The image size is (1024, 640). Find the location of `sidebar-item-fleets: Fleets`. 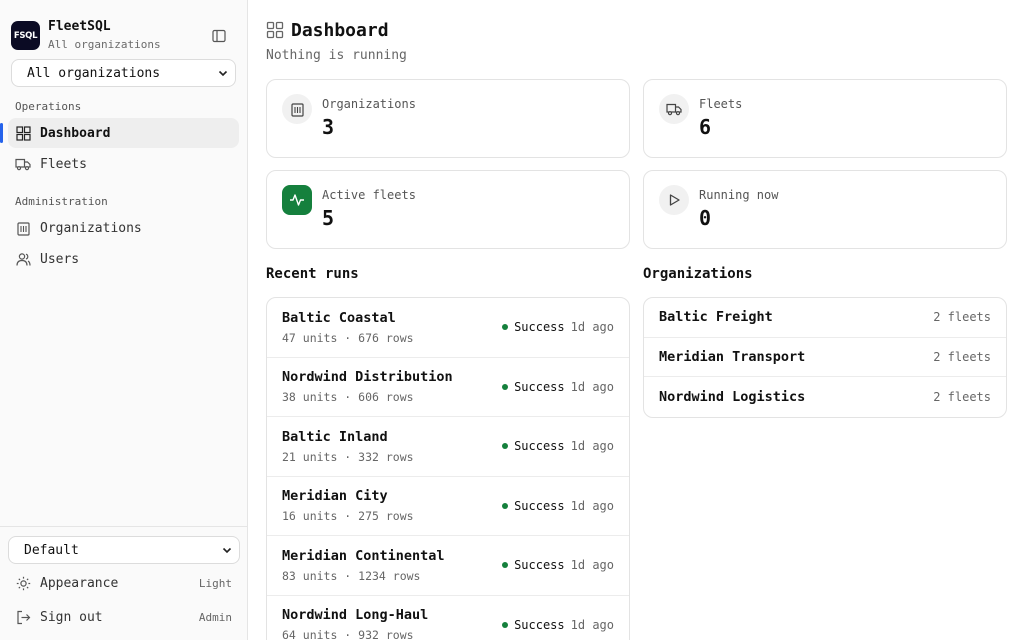

sidebar-item-fleets: Fleets is located at coordinates (123, 164).